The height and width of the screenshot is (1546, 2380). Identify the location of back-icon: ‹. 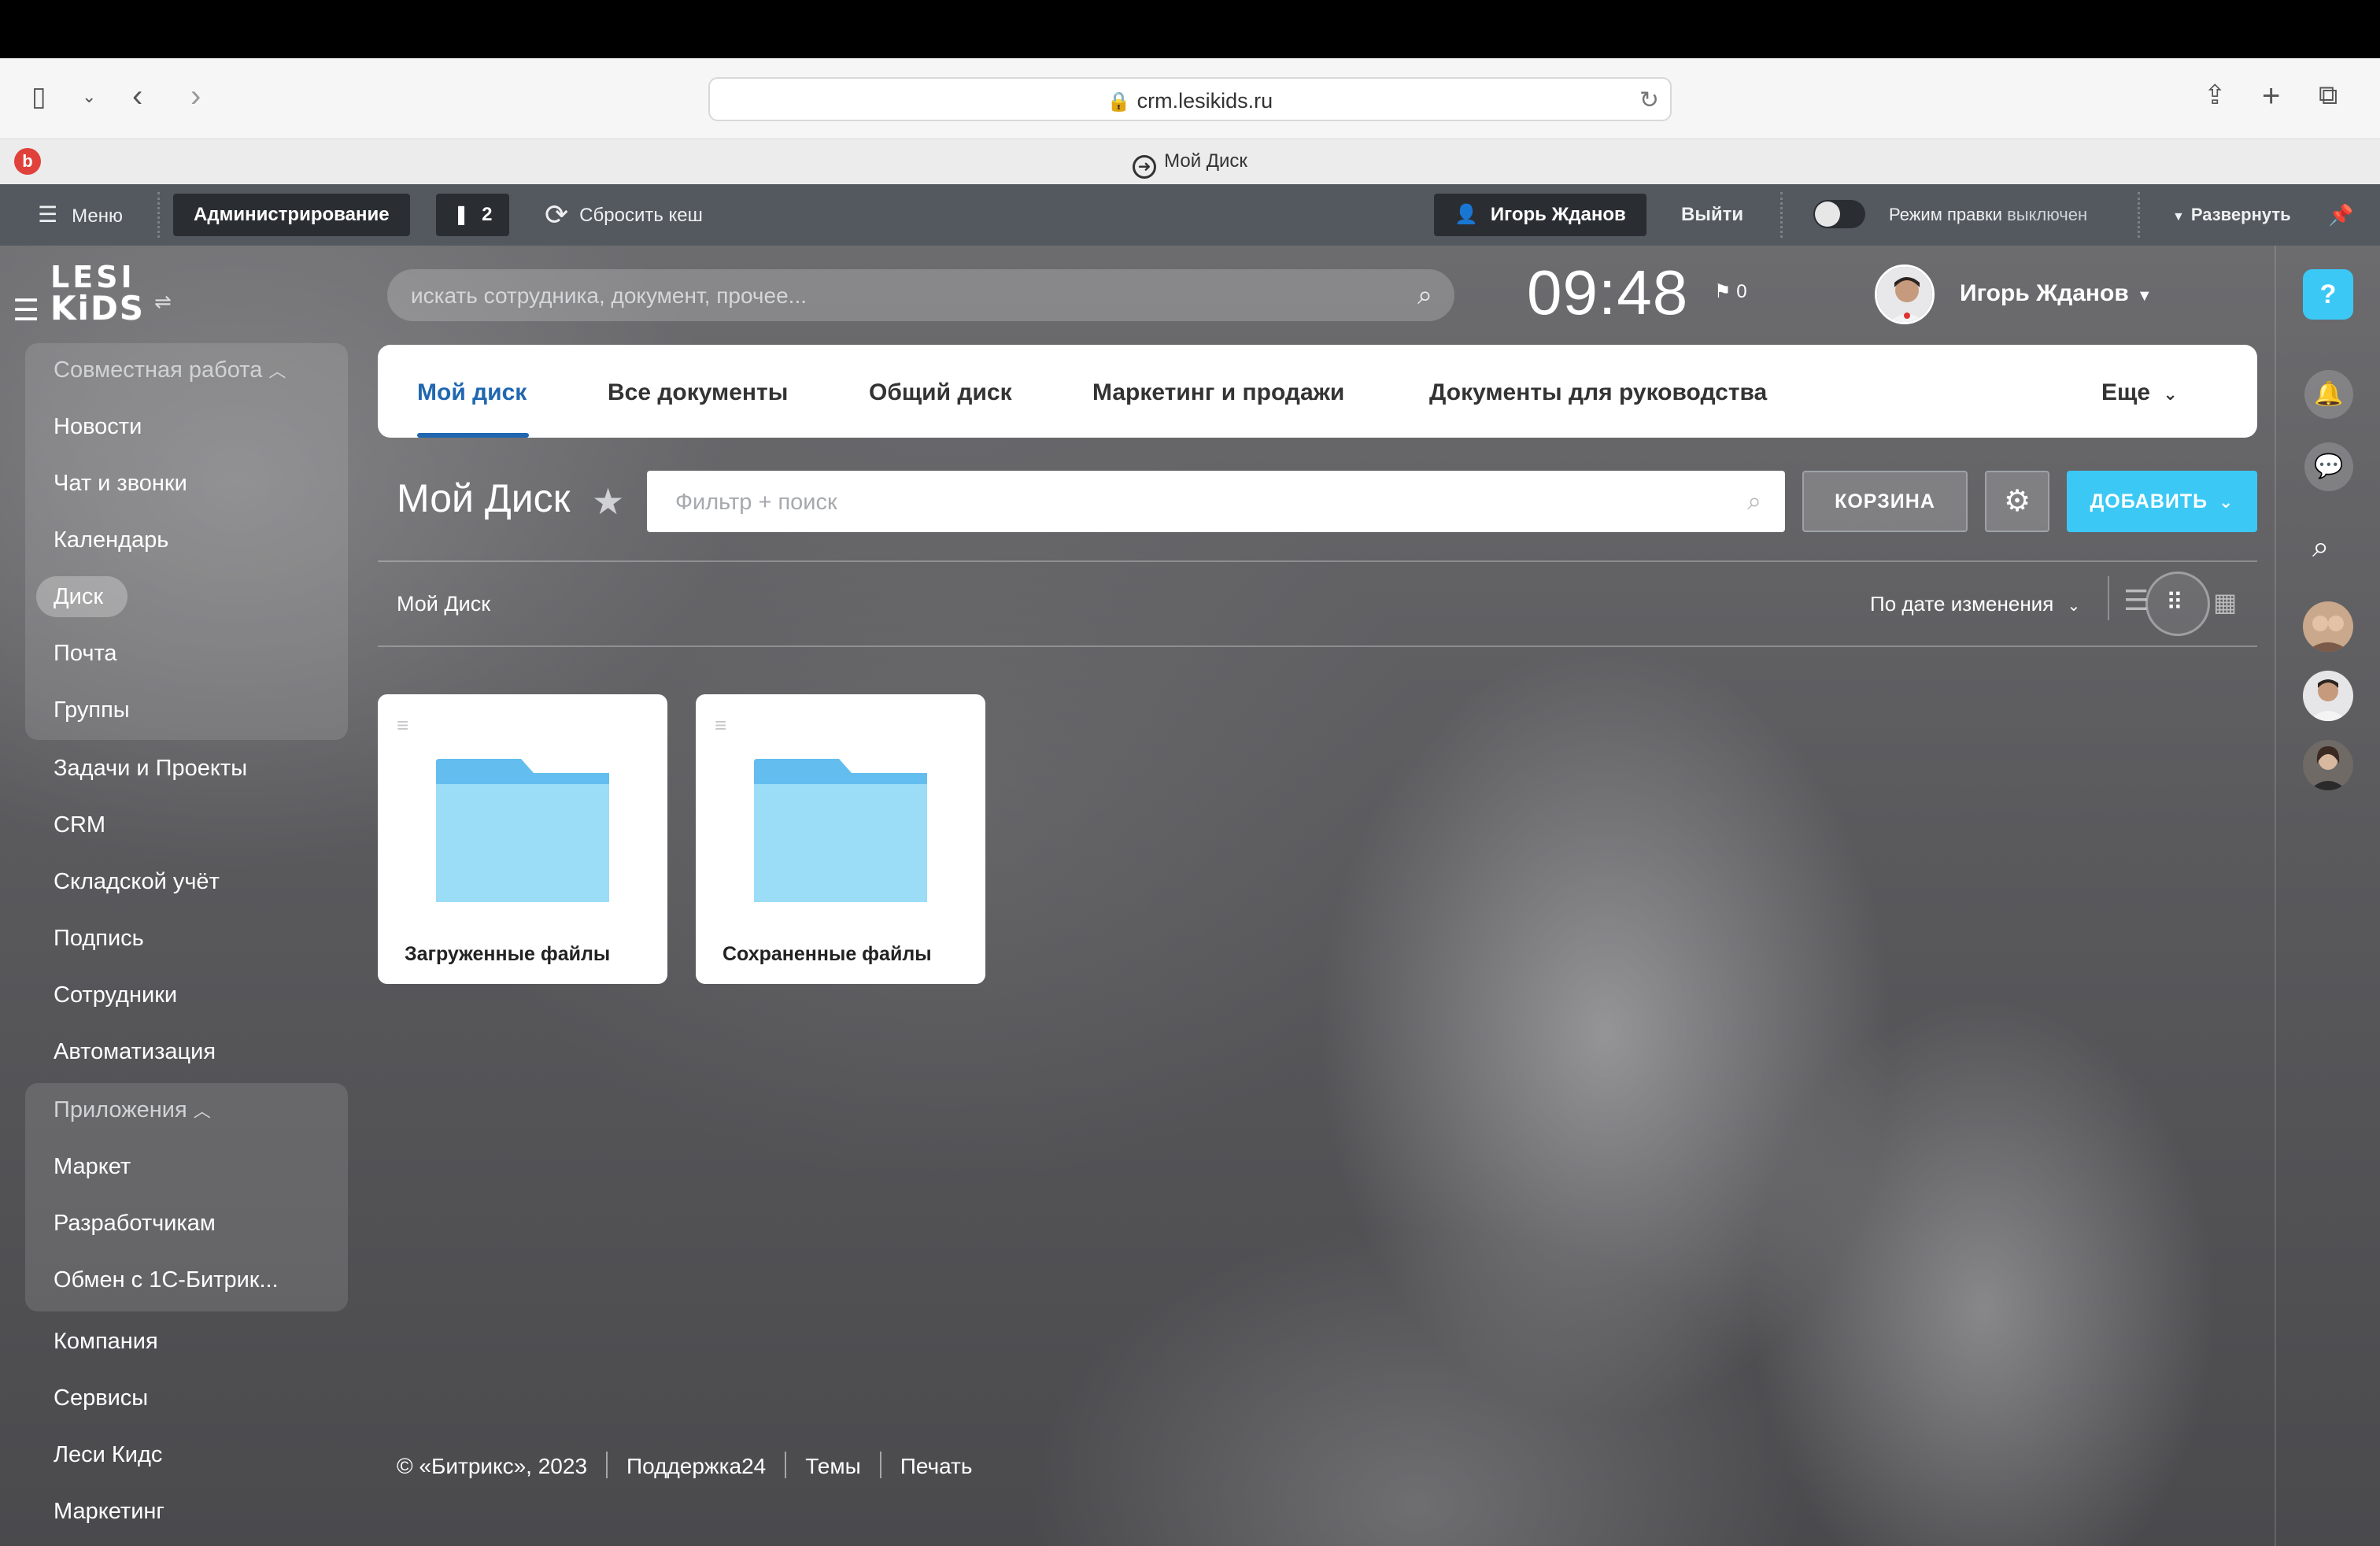
(137, 96).